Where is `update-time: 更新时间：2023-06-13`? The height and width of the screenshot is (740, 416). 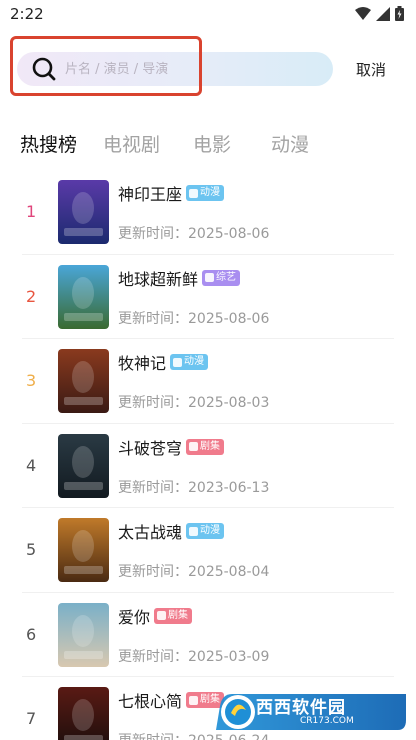
update-time: 更新时间：2023-06-13 is located at coordinates (194, 487).